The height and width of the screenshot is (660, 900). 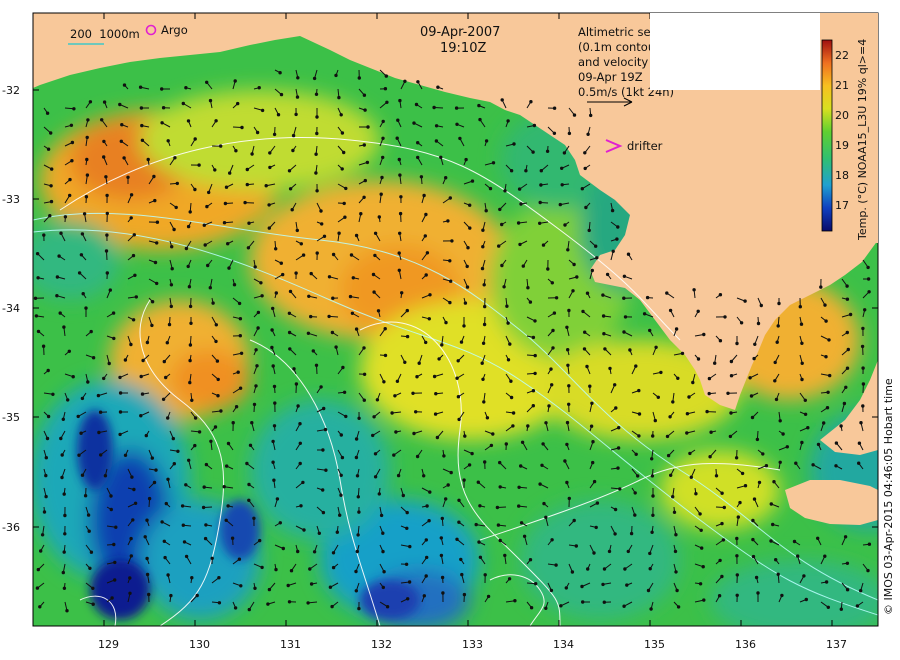 I want to click on lat-label: -32, so click(x=11, y=90).